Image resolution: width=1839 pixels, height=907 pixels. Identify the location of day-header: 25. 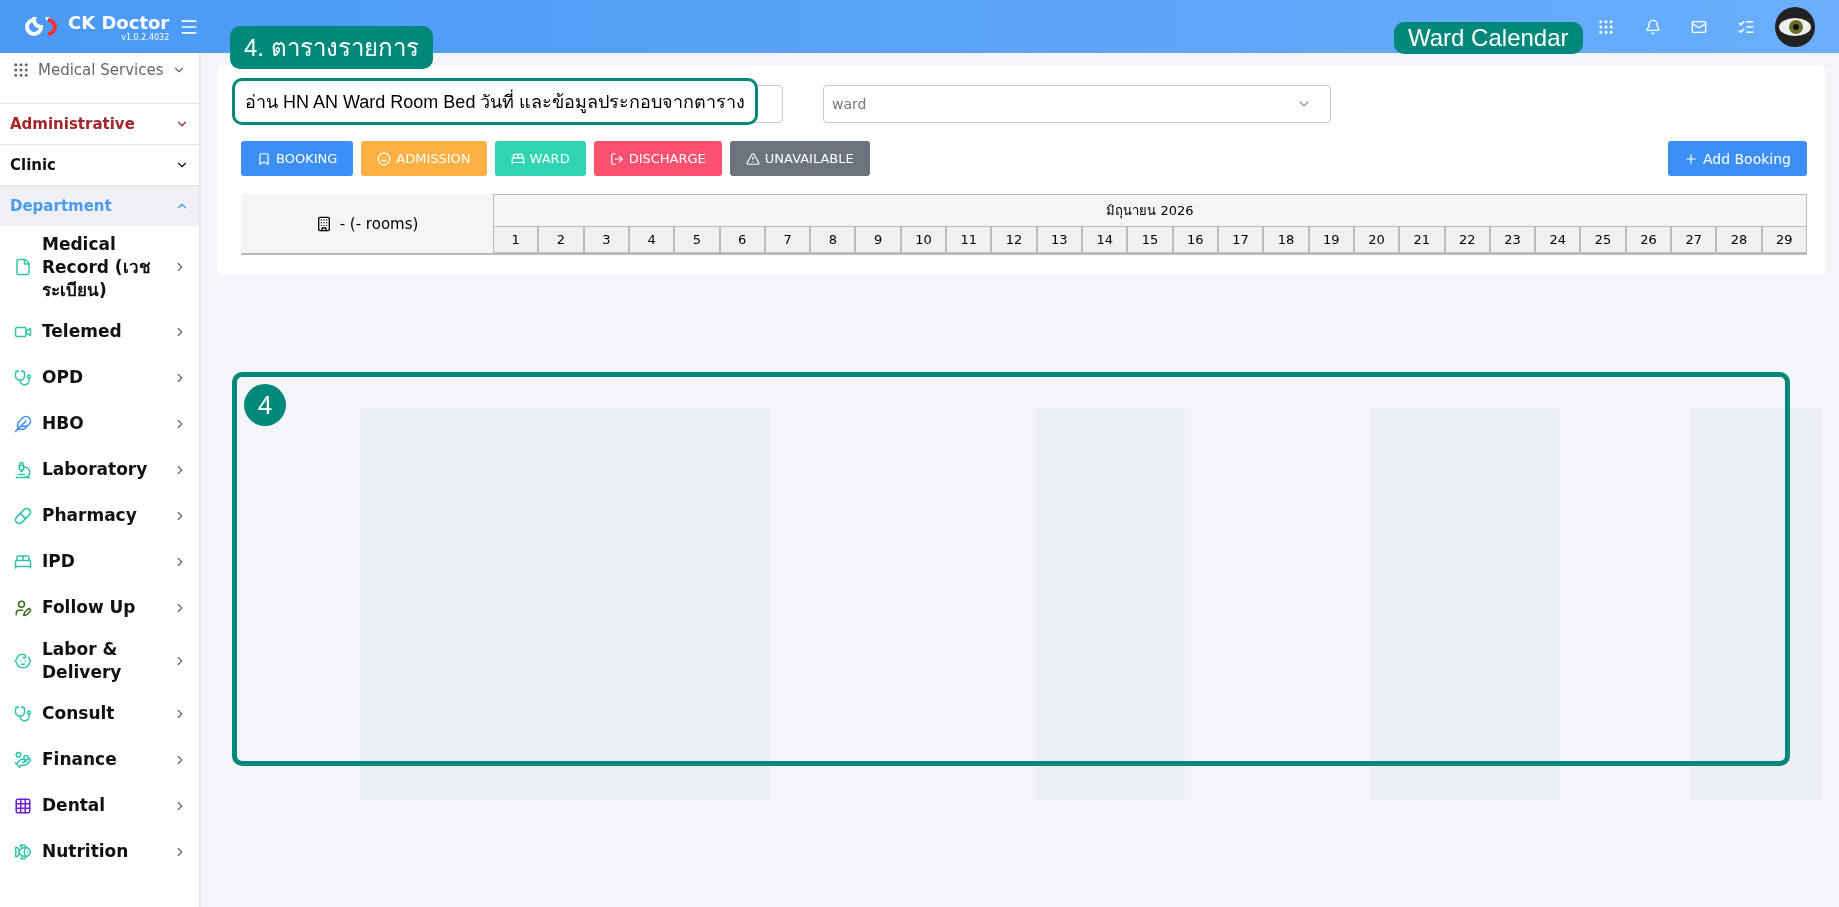
(1603, 240).